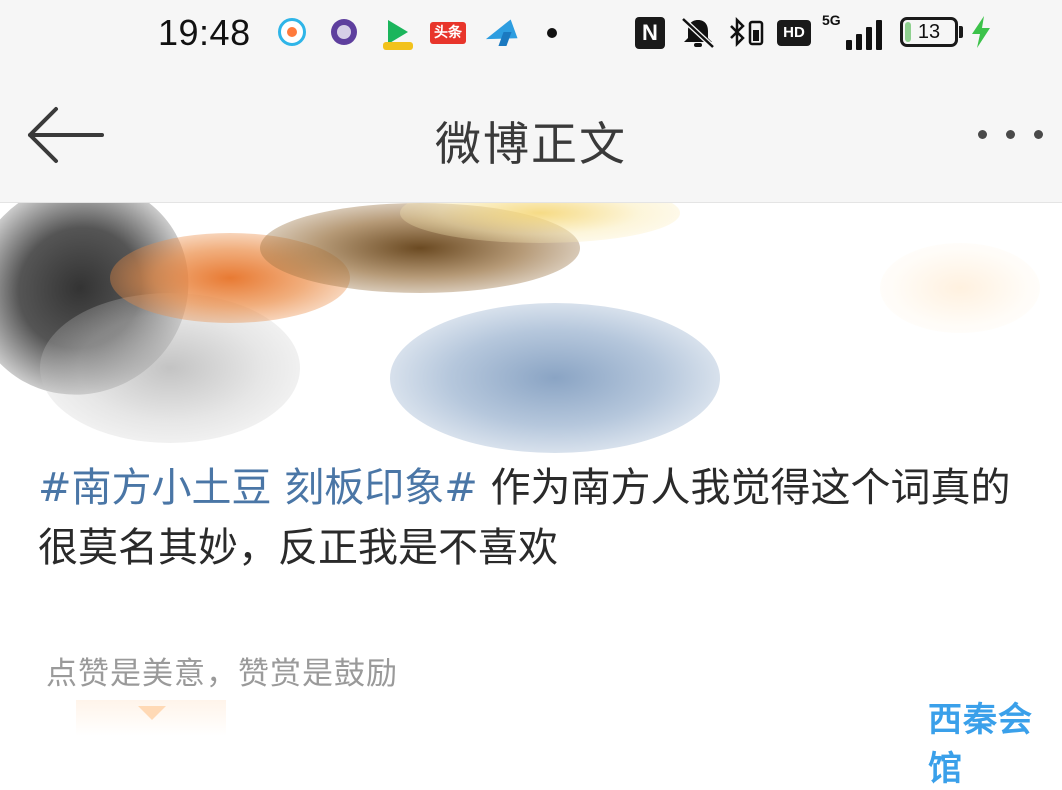  I want to click on charging-bolt-icon, so click(981, 32).